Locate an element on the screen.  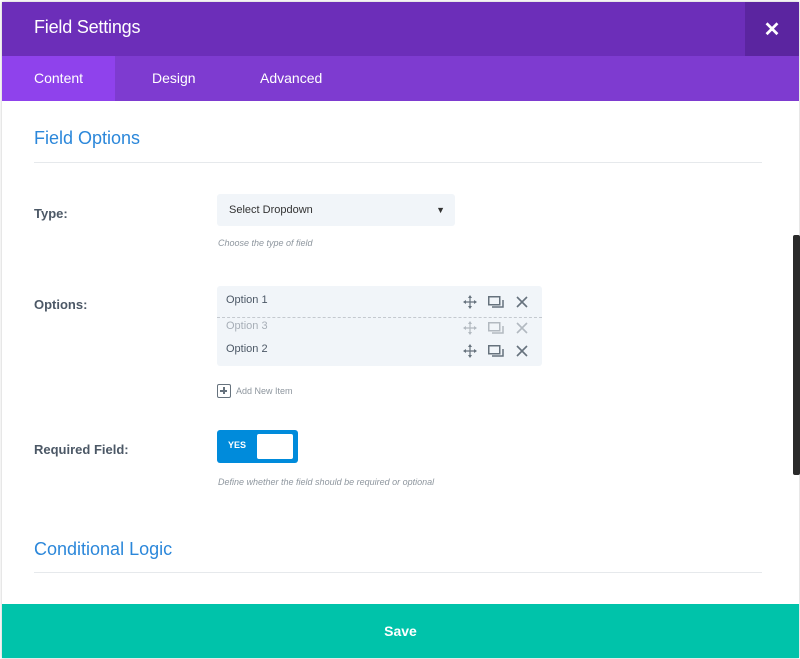
option-item: Option 2 is located at coordinates (379, 351).